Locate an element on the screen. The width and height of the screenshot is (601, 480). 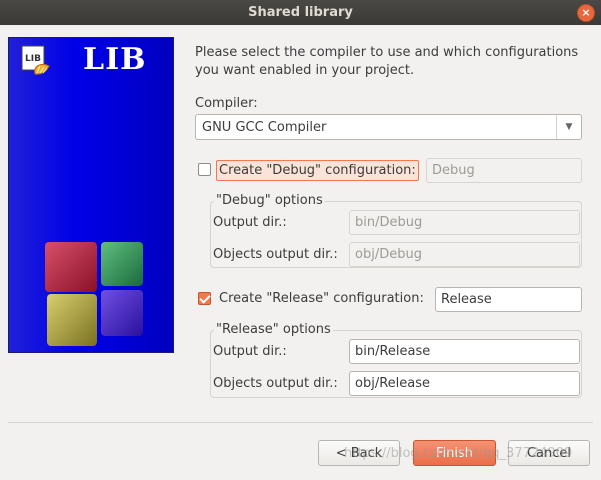
intro-line-2: you want enabled in your project. is located at coordinates (305, 70).